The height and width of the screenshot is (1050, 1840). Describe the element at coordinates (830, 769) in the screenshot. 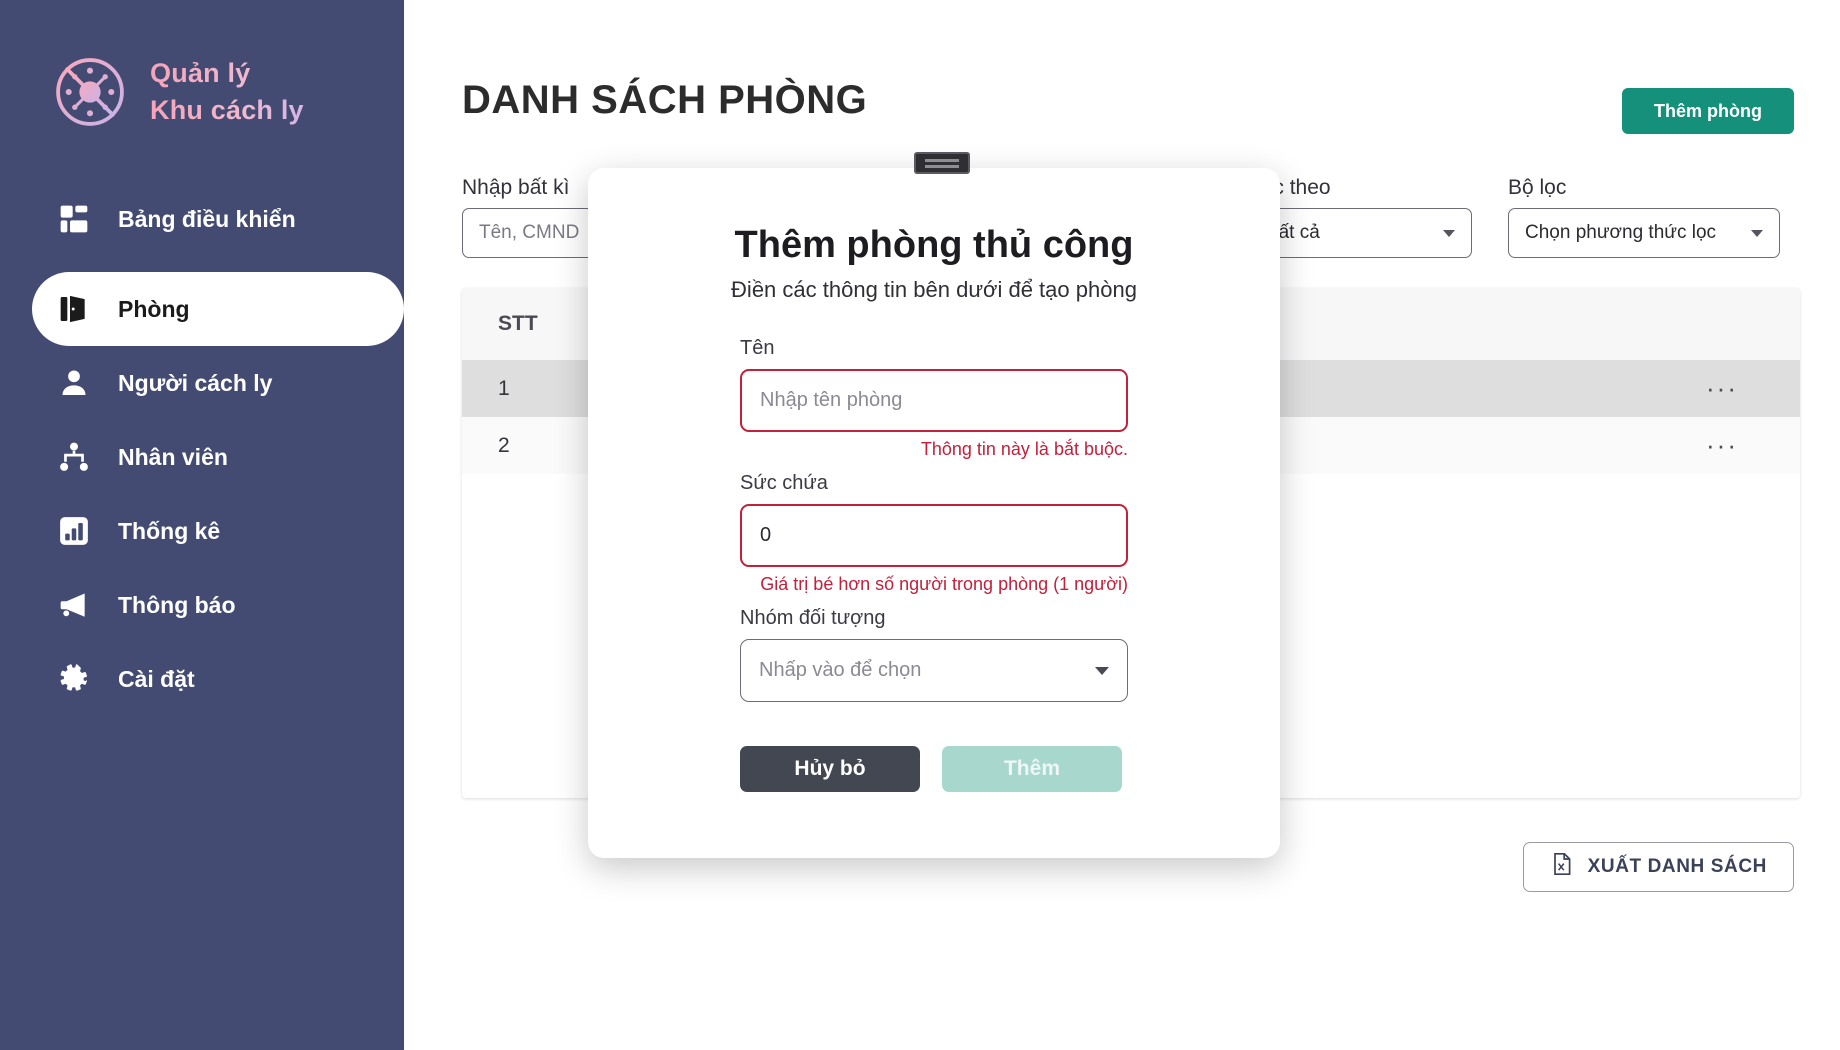

I see `cancel-button: Hủy bỏ` at that location.